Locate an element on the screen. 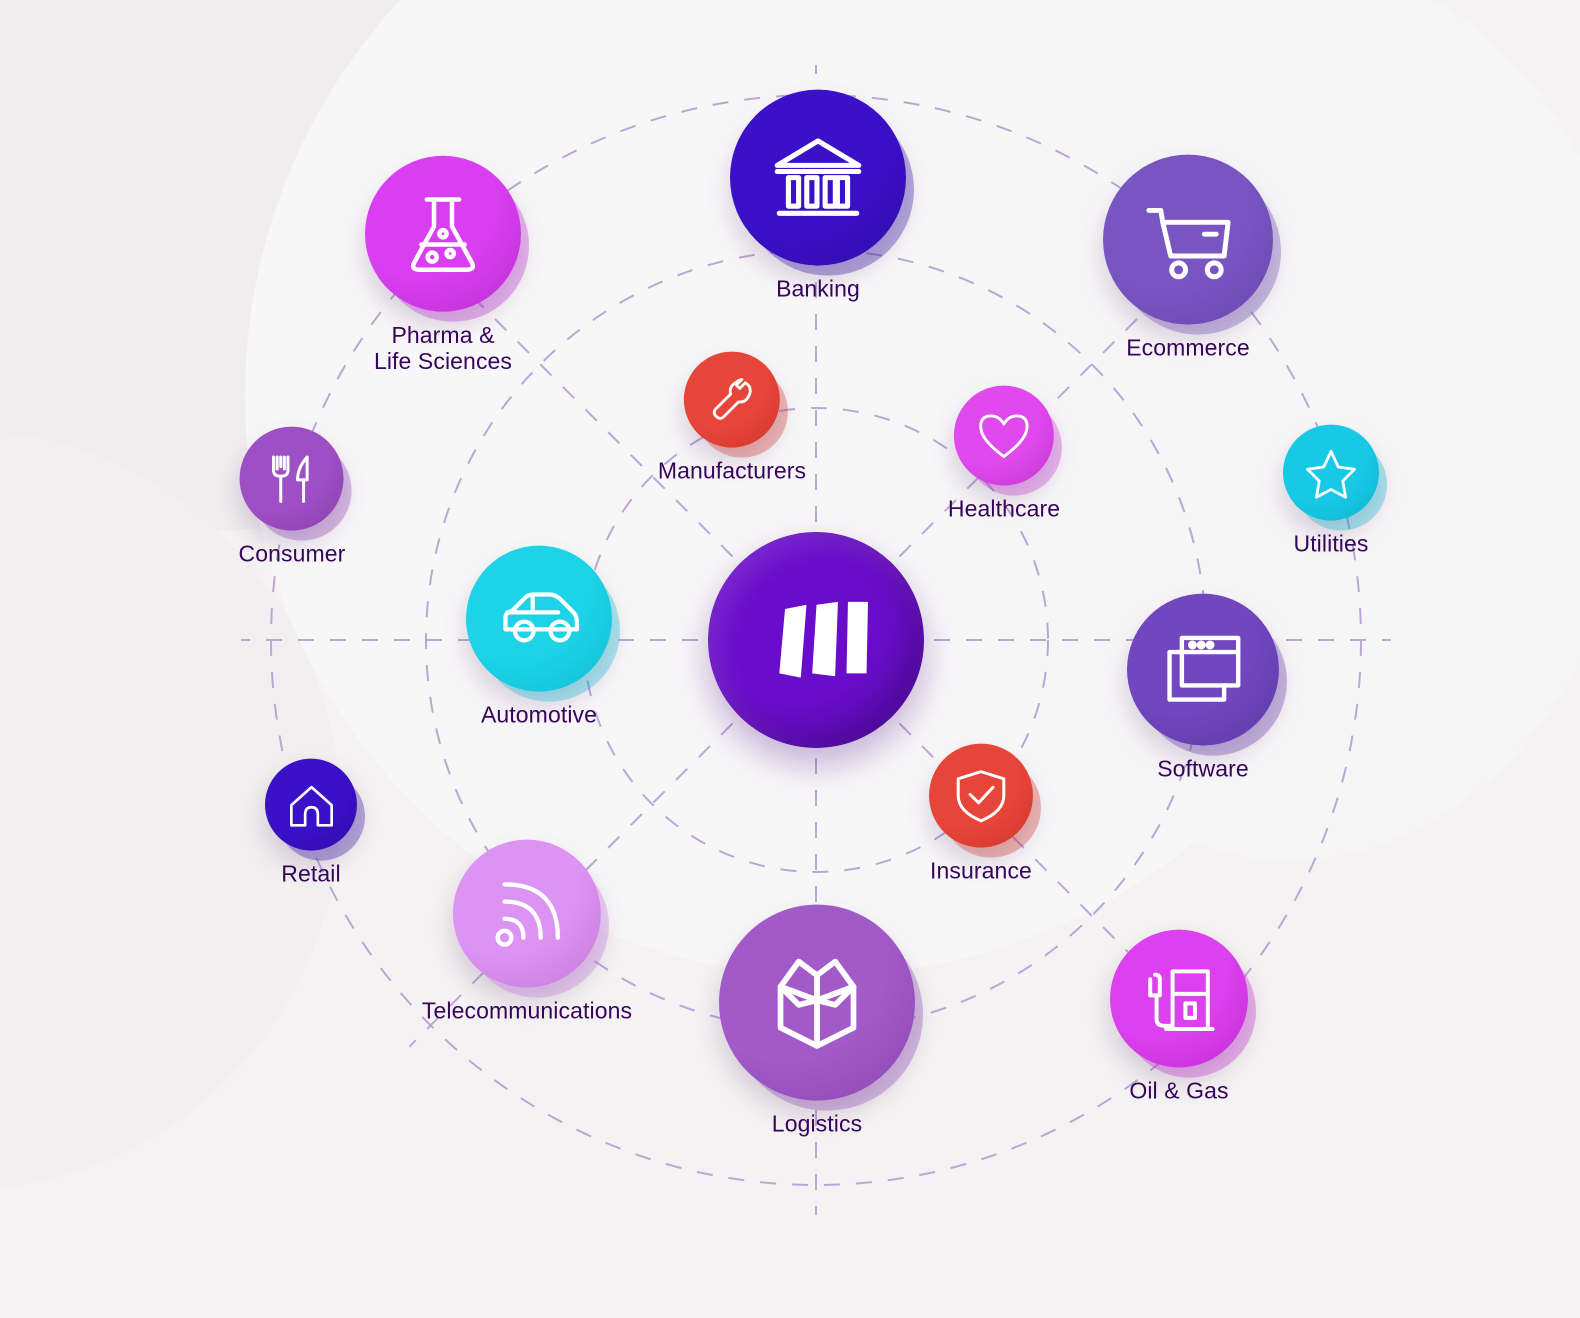 This screenshot has height=1318, width=1580. banking-bubble is located at coordinates (818, 177).